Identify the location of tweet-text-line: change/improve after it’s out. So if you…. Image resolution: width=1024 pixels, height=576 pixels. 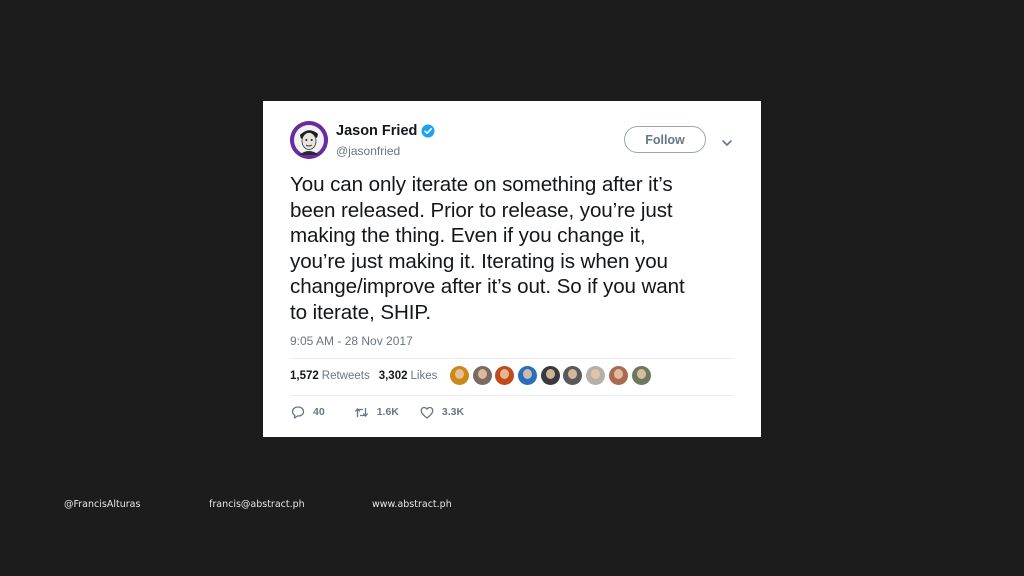
(487, 286).